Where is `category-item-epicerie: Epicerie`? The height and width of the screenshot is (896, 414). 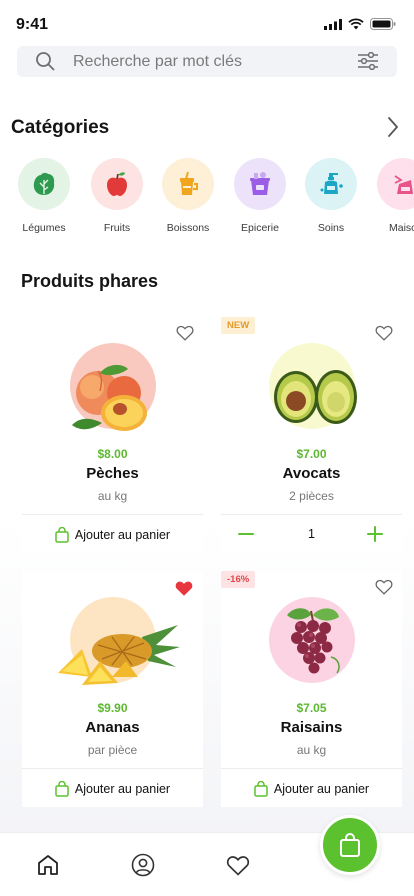 category-item-epicerie: Epicerie is located at coordinates (260, 196).